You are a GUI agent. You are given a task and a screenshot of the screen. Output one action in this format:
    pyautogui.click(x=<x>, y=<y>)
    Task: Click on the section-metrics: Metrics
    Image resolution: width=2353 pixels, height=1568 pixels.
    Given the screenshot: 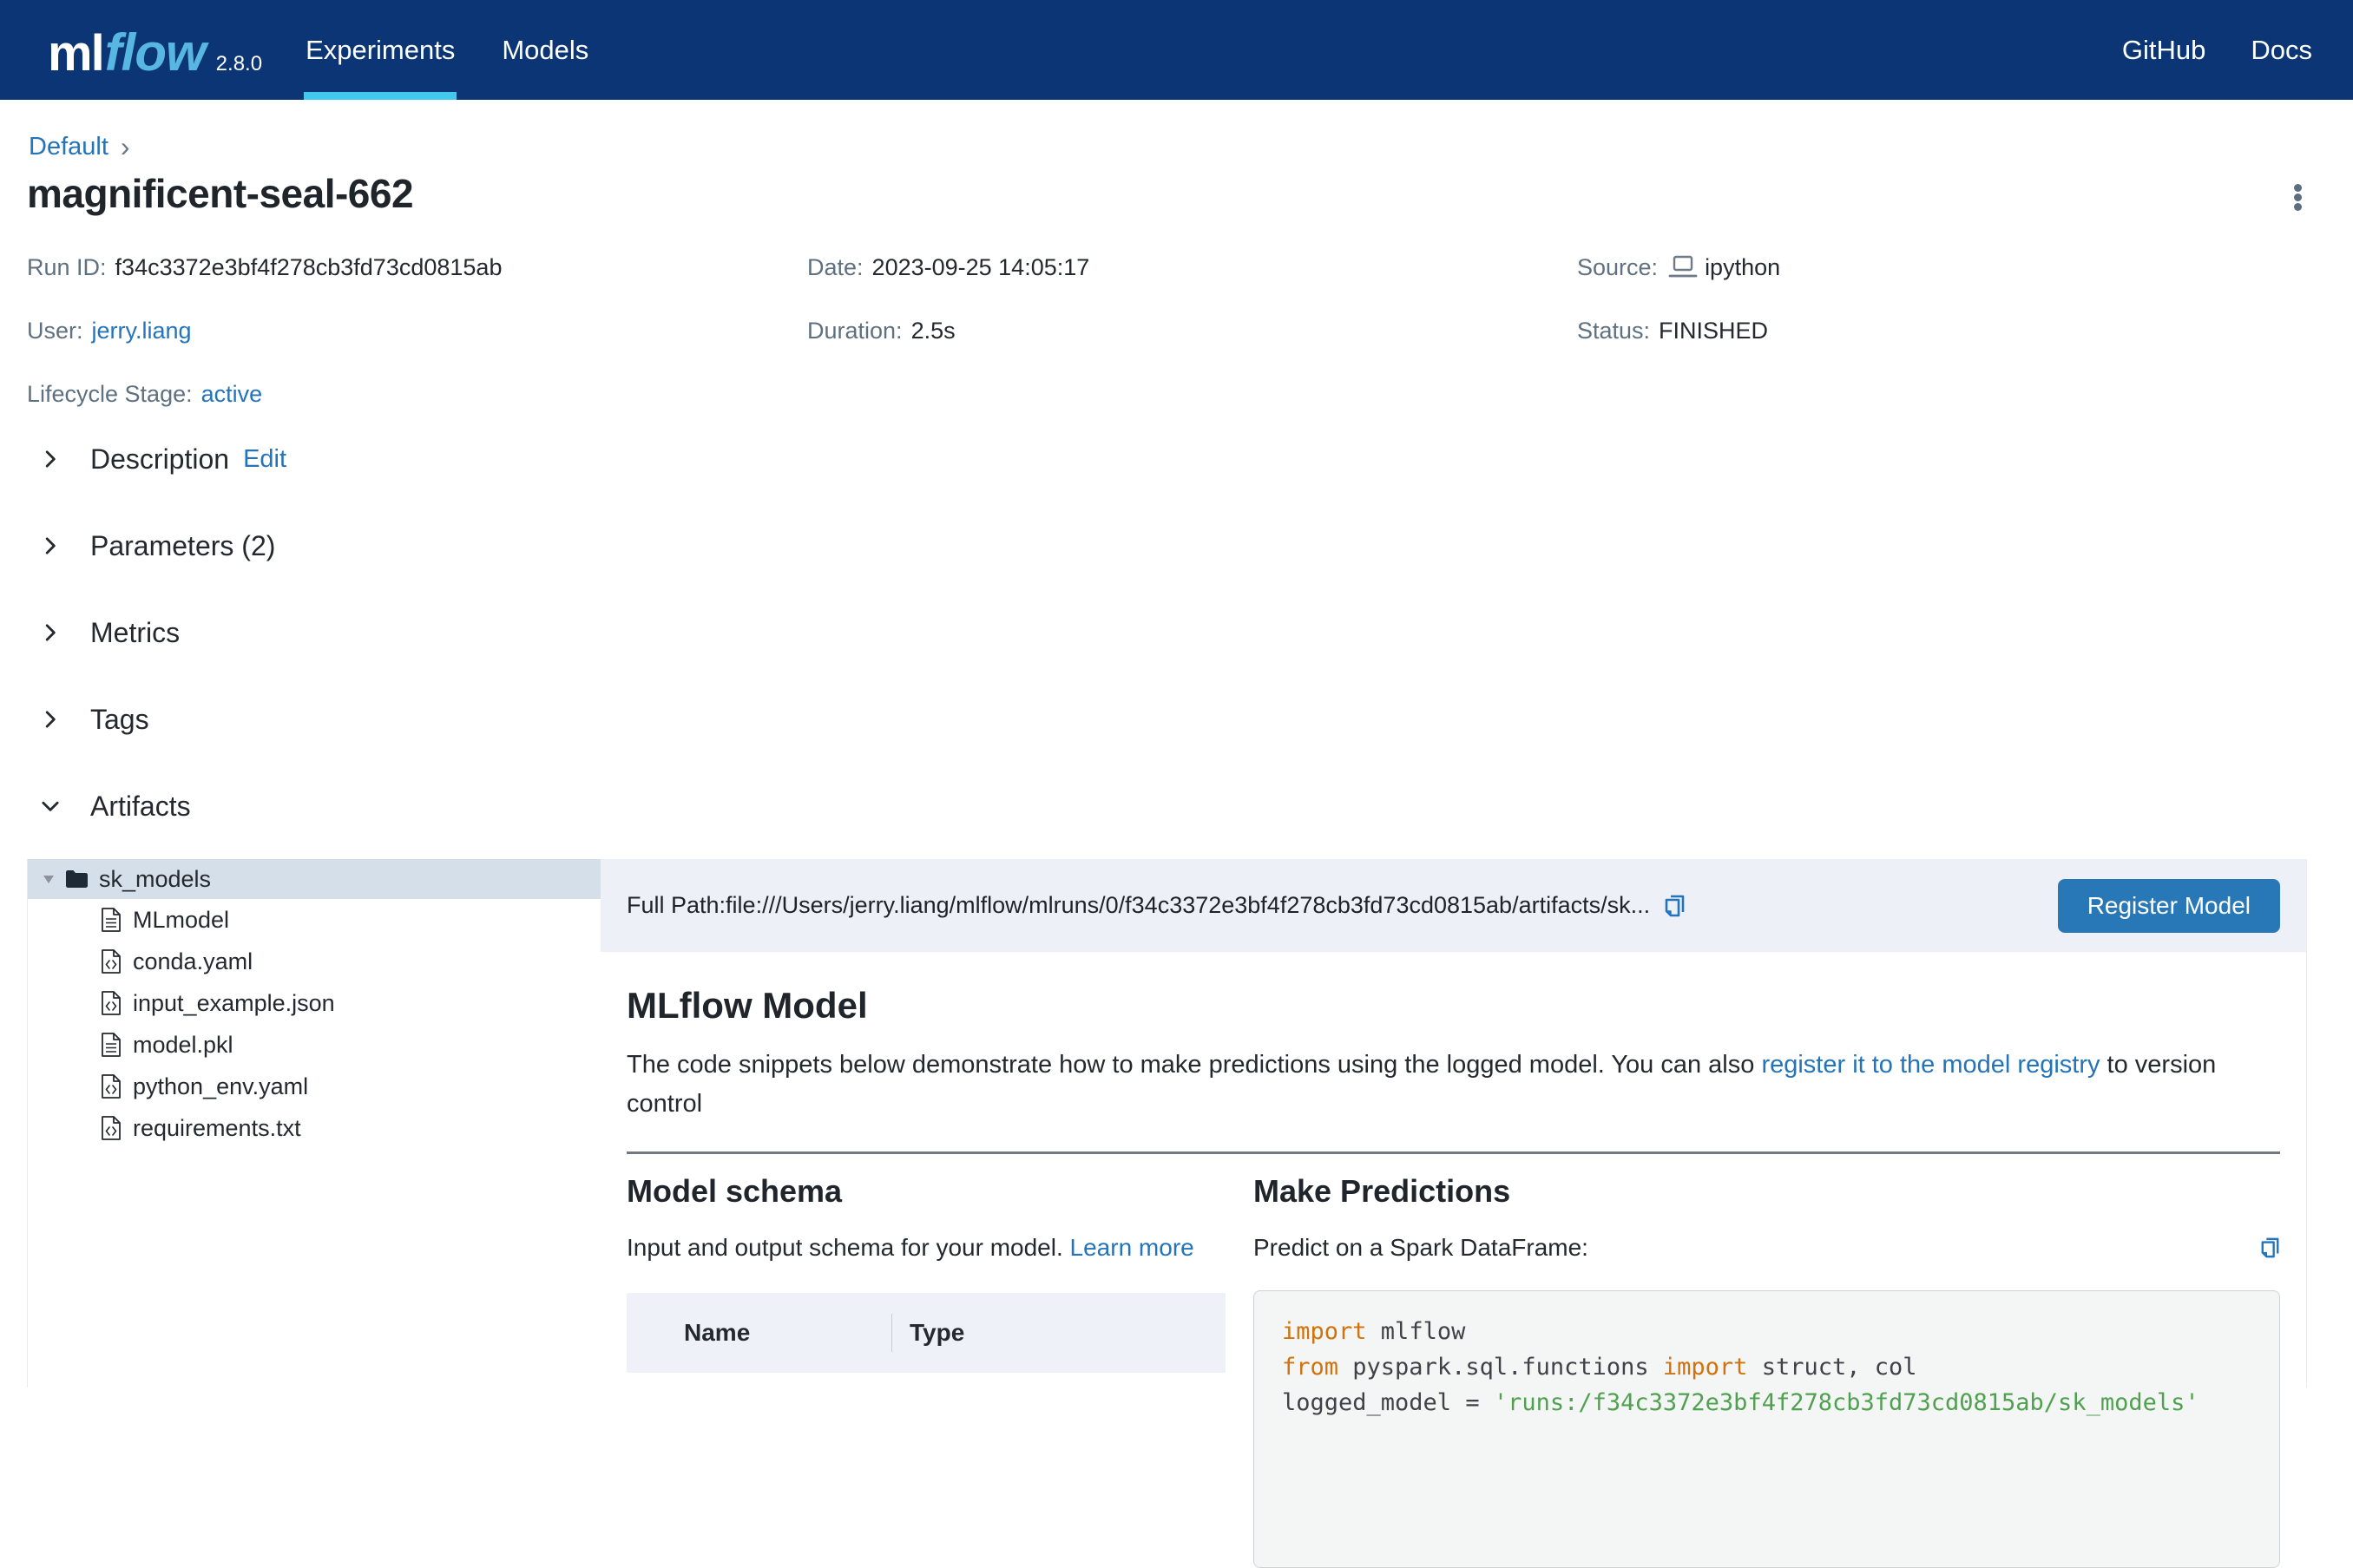 What is the action you would take?
    pyautogui.click(x=162, y=632)
    